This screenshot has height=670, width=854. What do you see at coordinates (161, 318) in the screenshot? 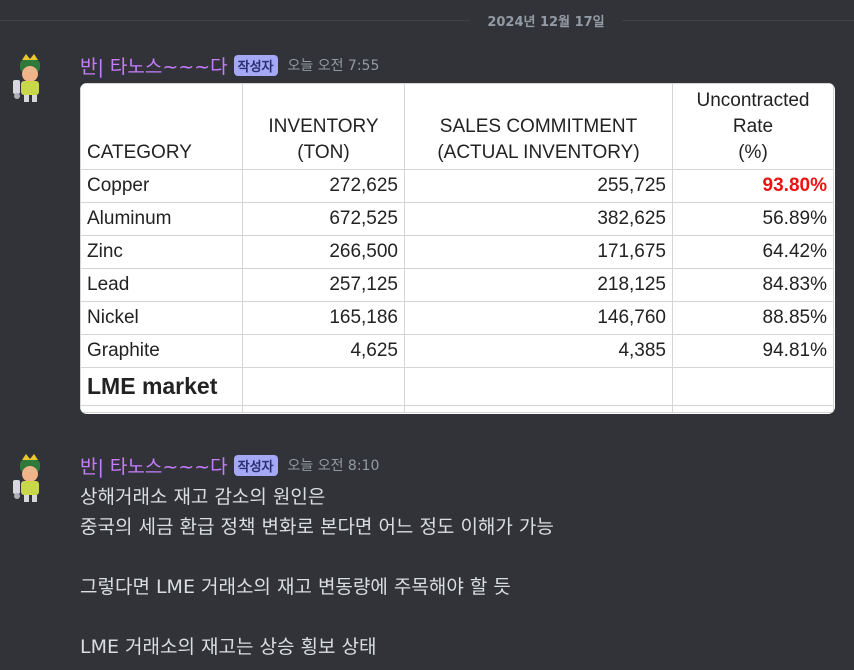
I see `cell-category: Nickel` at bounding box center [161, 318].